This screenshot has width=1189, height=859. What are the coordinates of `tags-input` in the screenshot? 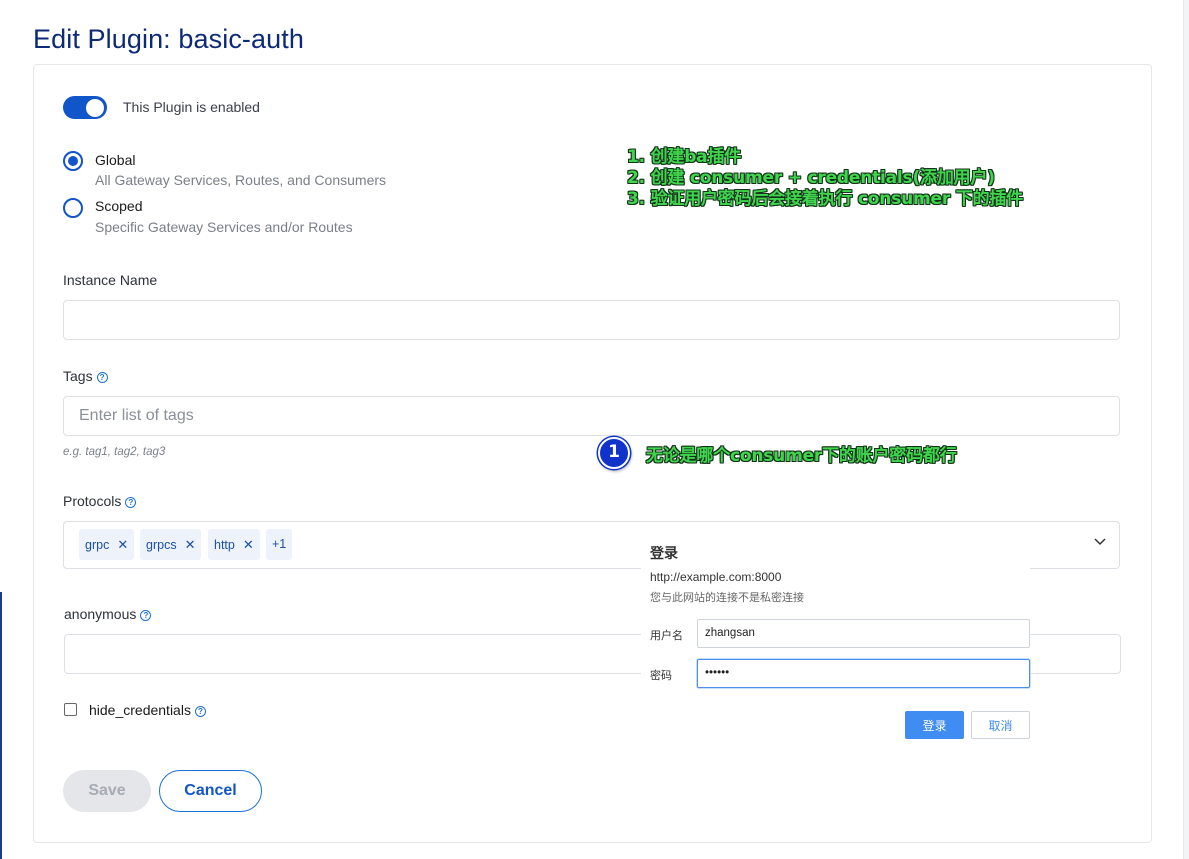 It's located at (591, 416).